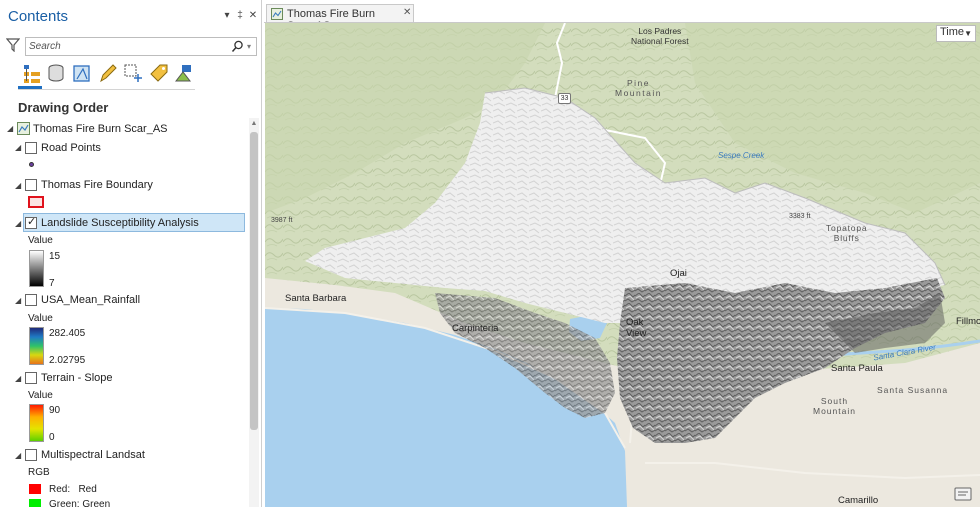 The image size is (980, 507). I want to click on slope-label: Terrain - Slope, so click(77, 378).